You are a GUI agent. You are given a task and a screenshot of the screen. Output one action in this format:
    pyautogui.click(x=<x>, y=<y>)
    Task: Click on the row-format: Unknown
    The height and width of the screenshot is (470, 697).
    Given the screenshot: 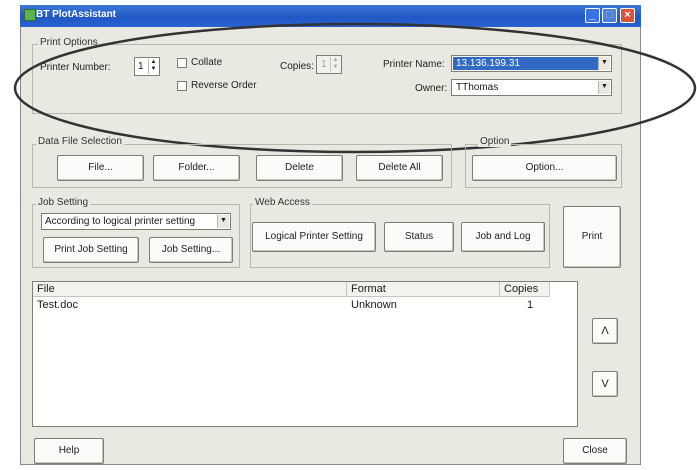 What is the action you would take?
    pyautogui.click(x=374, y=305)
    